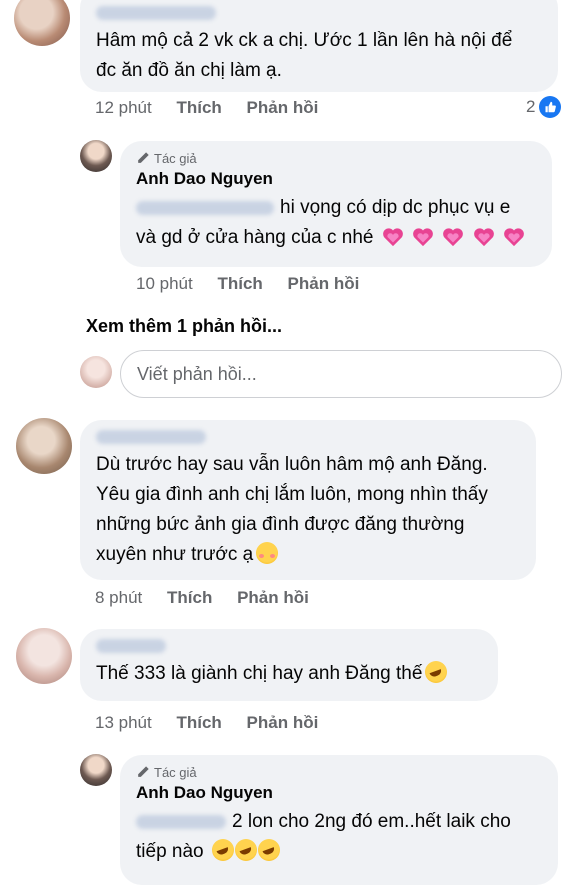 The width and height of the screenshot is (580, 894). What do you see at coordinates (267, 553) in the screenshot?
I see `smiling-hearts-emoji` at bounding box center [267, 553].